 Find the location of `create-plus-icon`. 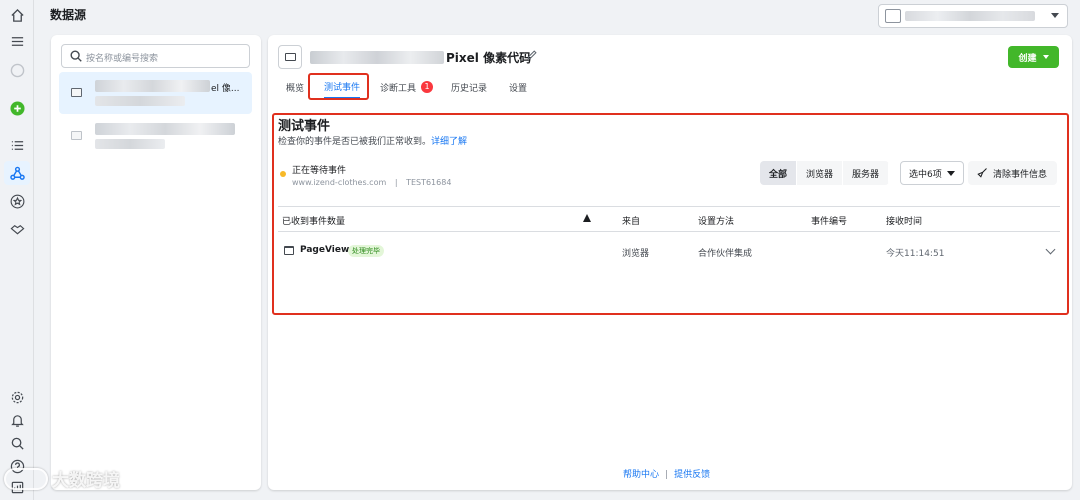

create-plus-icon is located at coordinates (17, 108).